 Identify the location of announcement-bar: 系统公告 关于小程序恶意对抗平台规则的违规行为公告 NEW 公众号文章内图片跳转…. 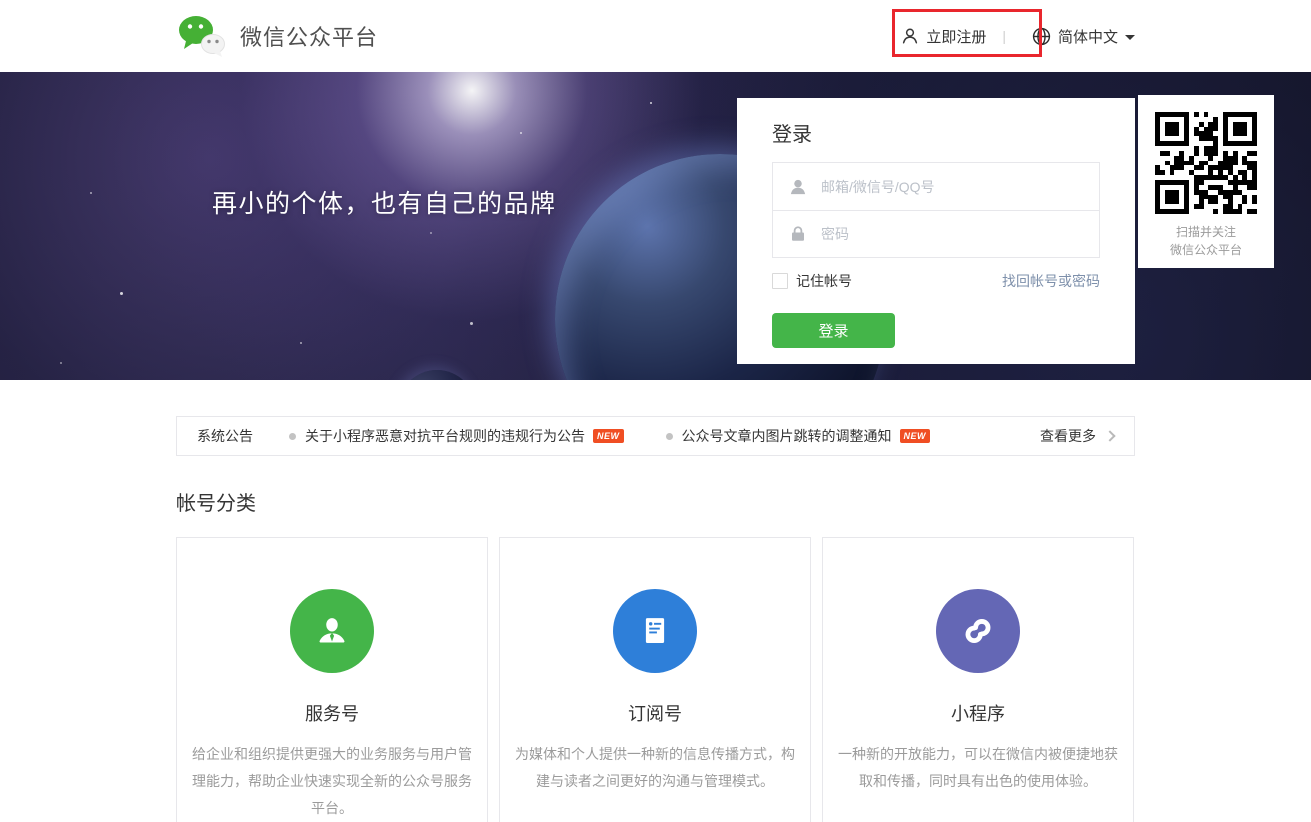
(655, 436).